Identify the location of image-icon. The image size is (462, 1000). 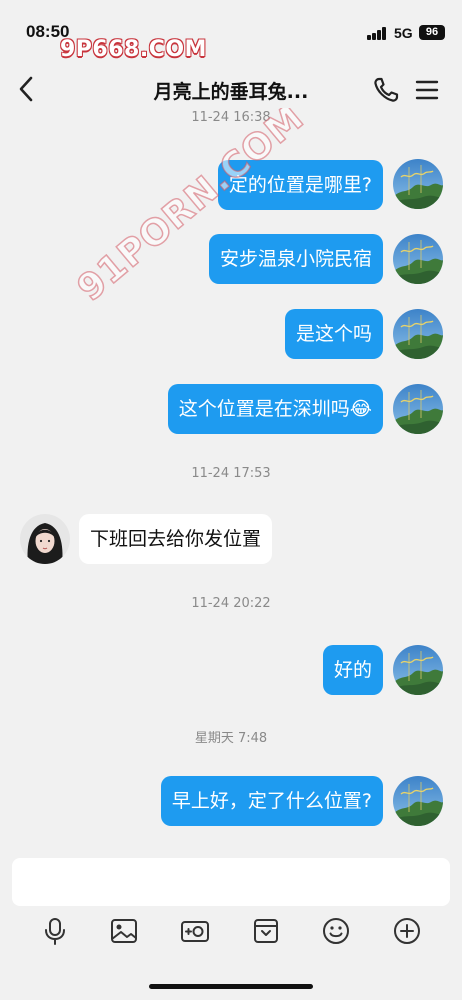
(124, 931).